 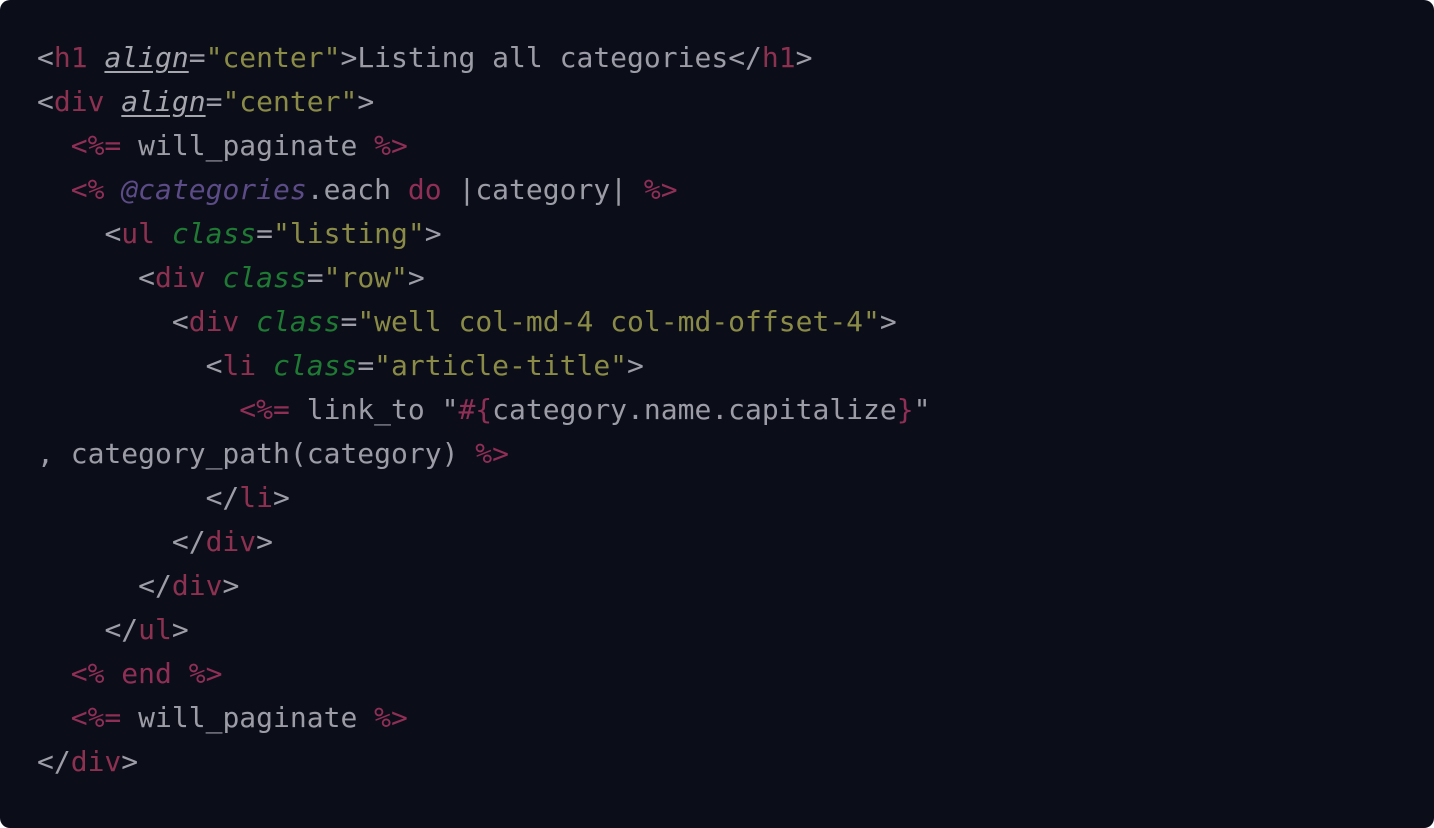 I want to click on code-line: </ul>, so click(x=735, y=630).